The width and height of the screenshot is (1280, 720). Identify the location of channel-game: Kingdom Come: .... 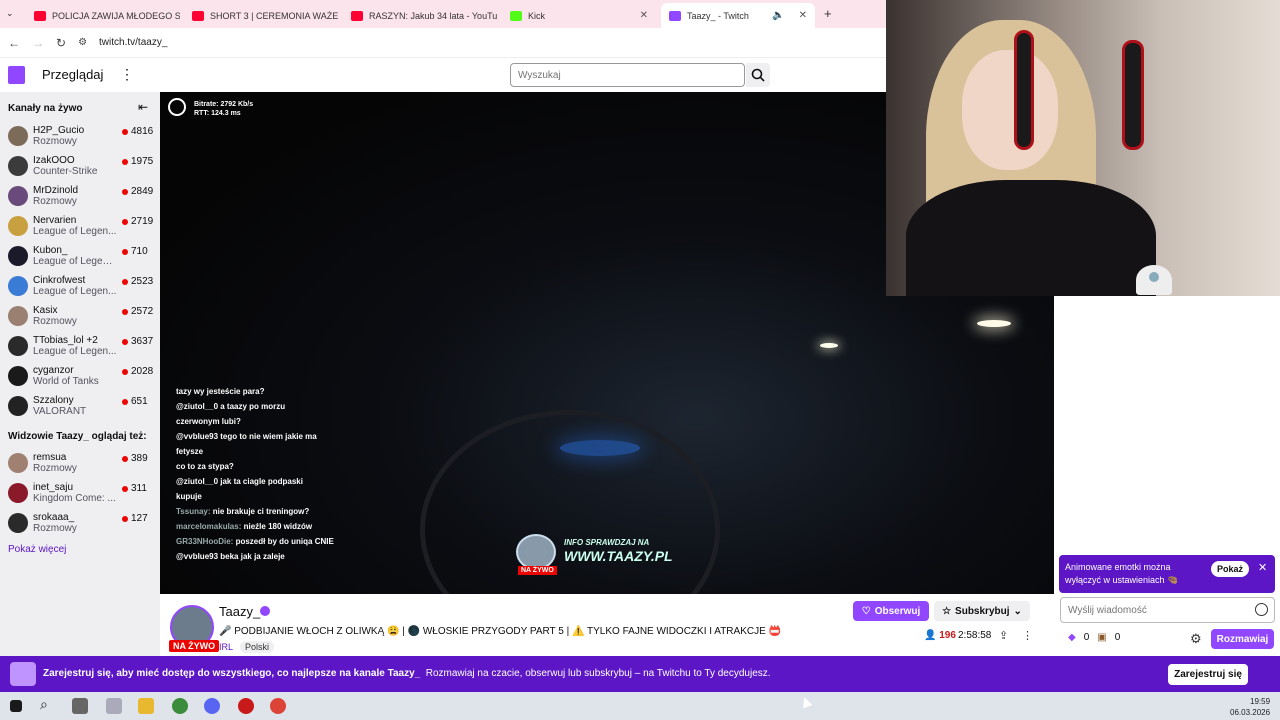
(74, 498).